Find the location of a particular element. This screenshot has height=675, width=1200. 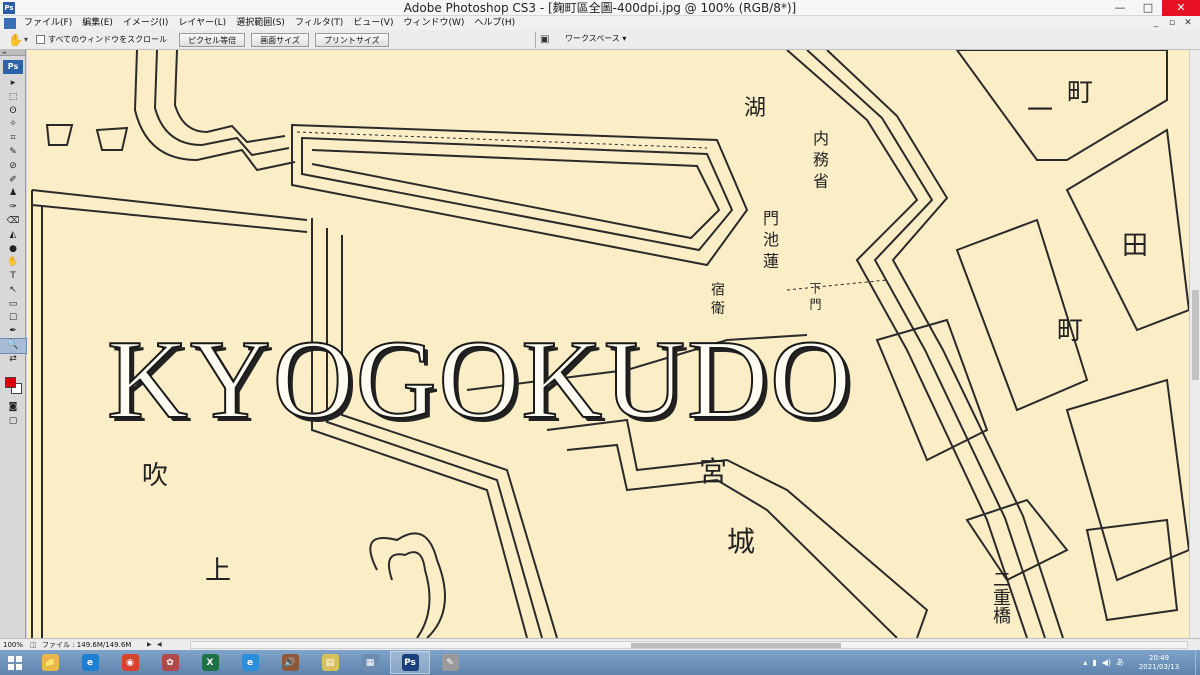

map-label-1: 湖 is located at coordinates (755, 108).